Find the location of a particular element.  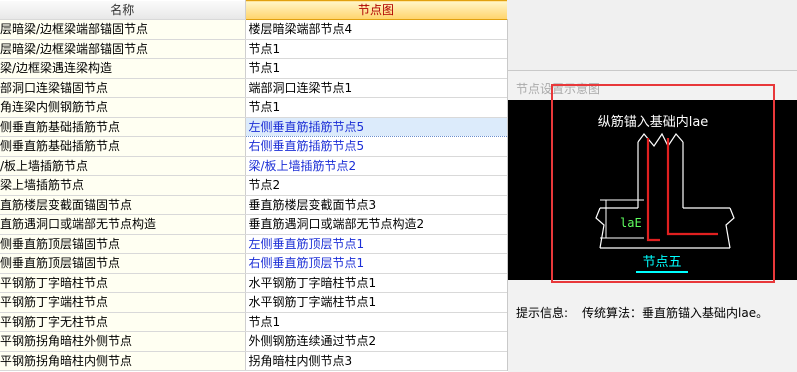

table-row: 直筋楼层变截面锚固节点 垂直筋楼层变截面节点3 is located at coordinates (254, 205).